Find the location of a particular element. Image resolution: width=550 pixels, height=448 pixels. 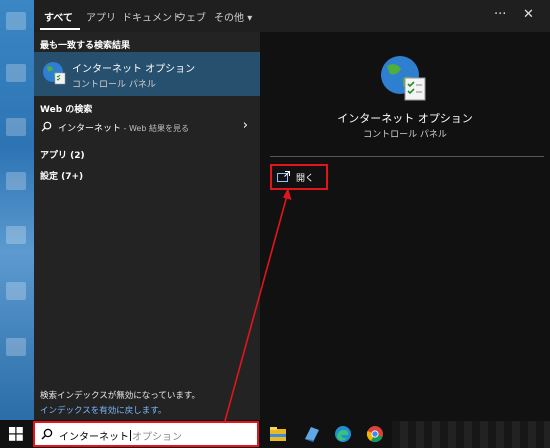

more-options-icon: ··· is located at coordinates (500, 14).